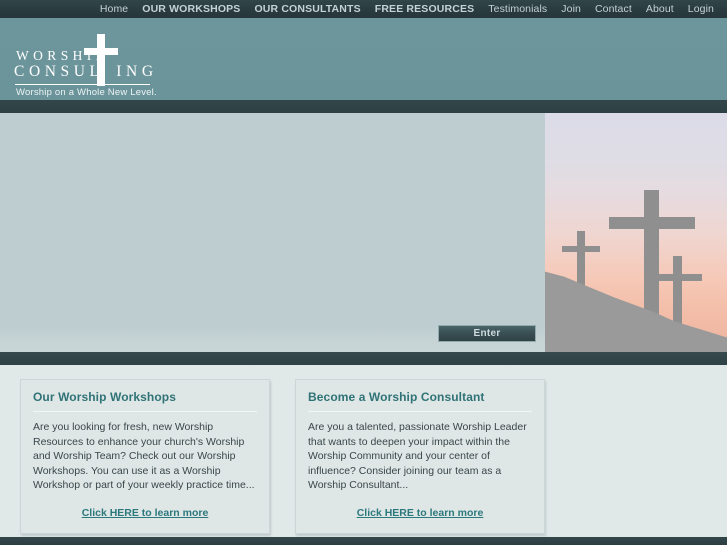  I want to click on cross-icon, so click(101, 60).